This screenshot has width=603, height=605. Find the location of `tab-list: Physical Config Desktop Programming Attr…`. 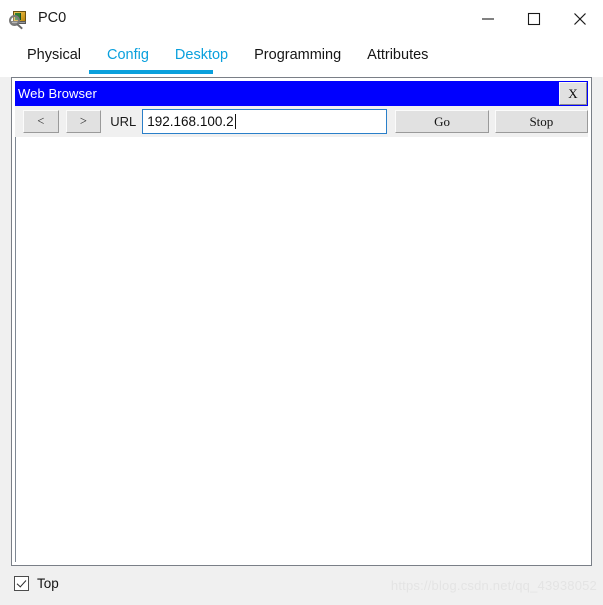

tab-list: Physical Config Desktop Programming Attr… is located at coordinates (227, 57).